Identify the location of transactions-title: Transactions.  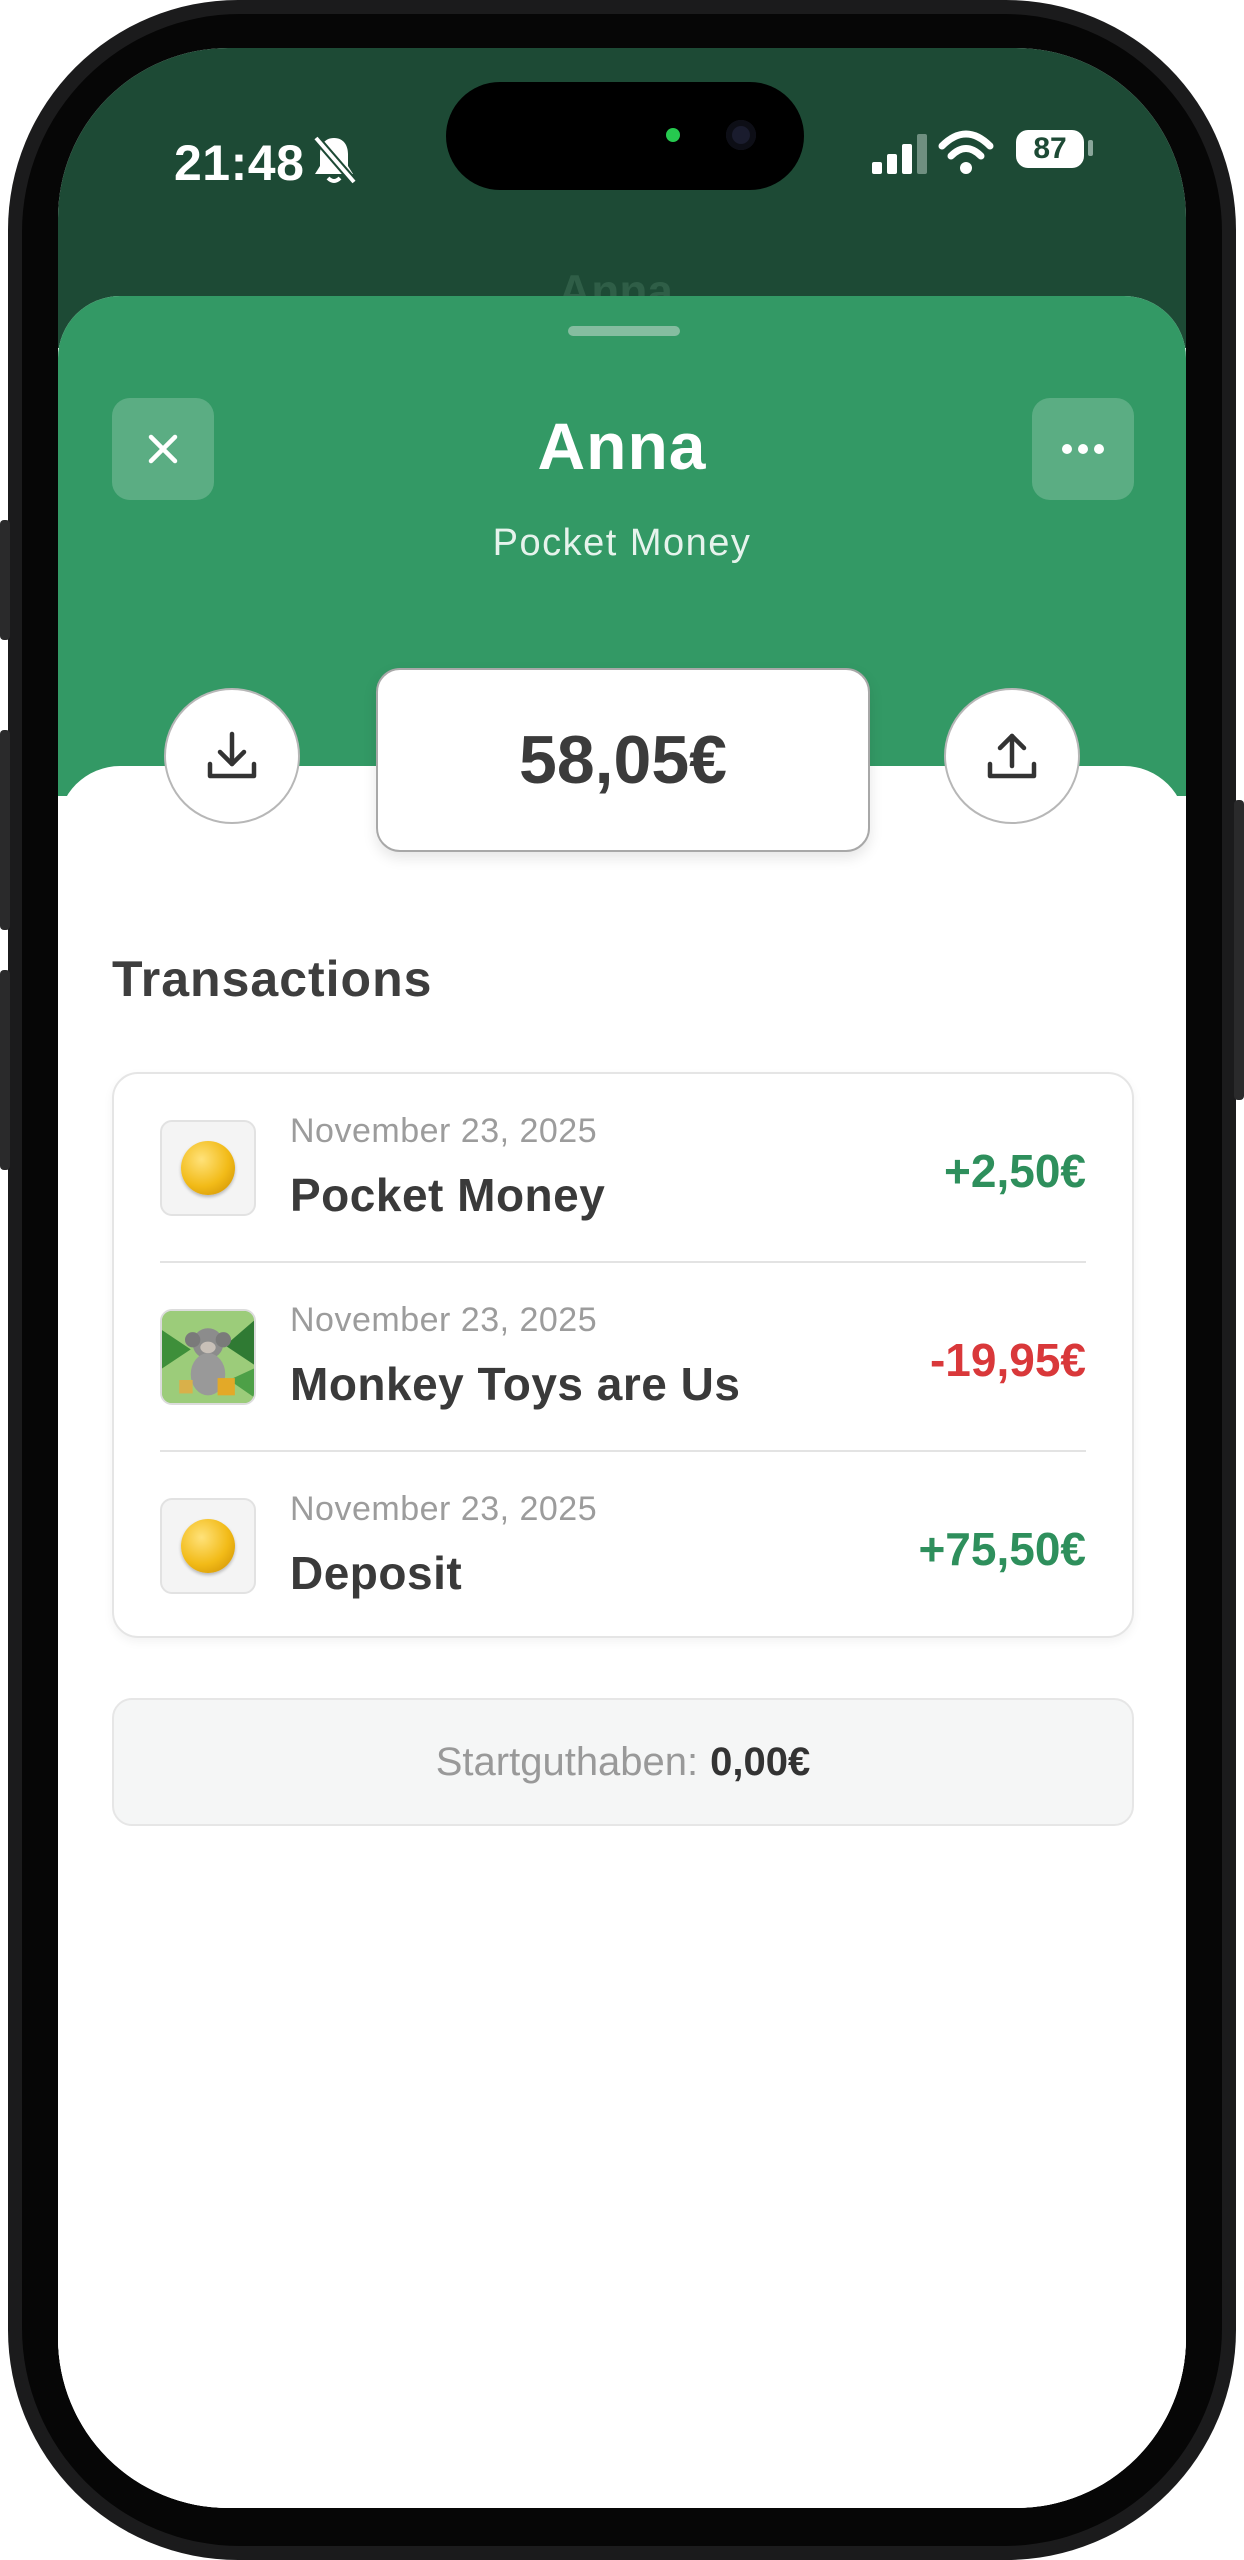
(272, 979).